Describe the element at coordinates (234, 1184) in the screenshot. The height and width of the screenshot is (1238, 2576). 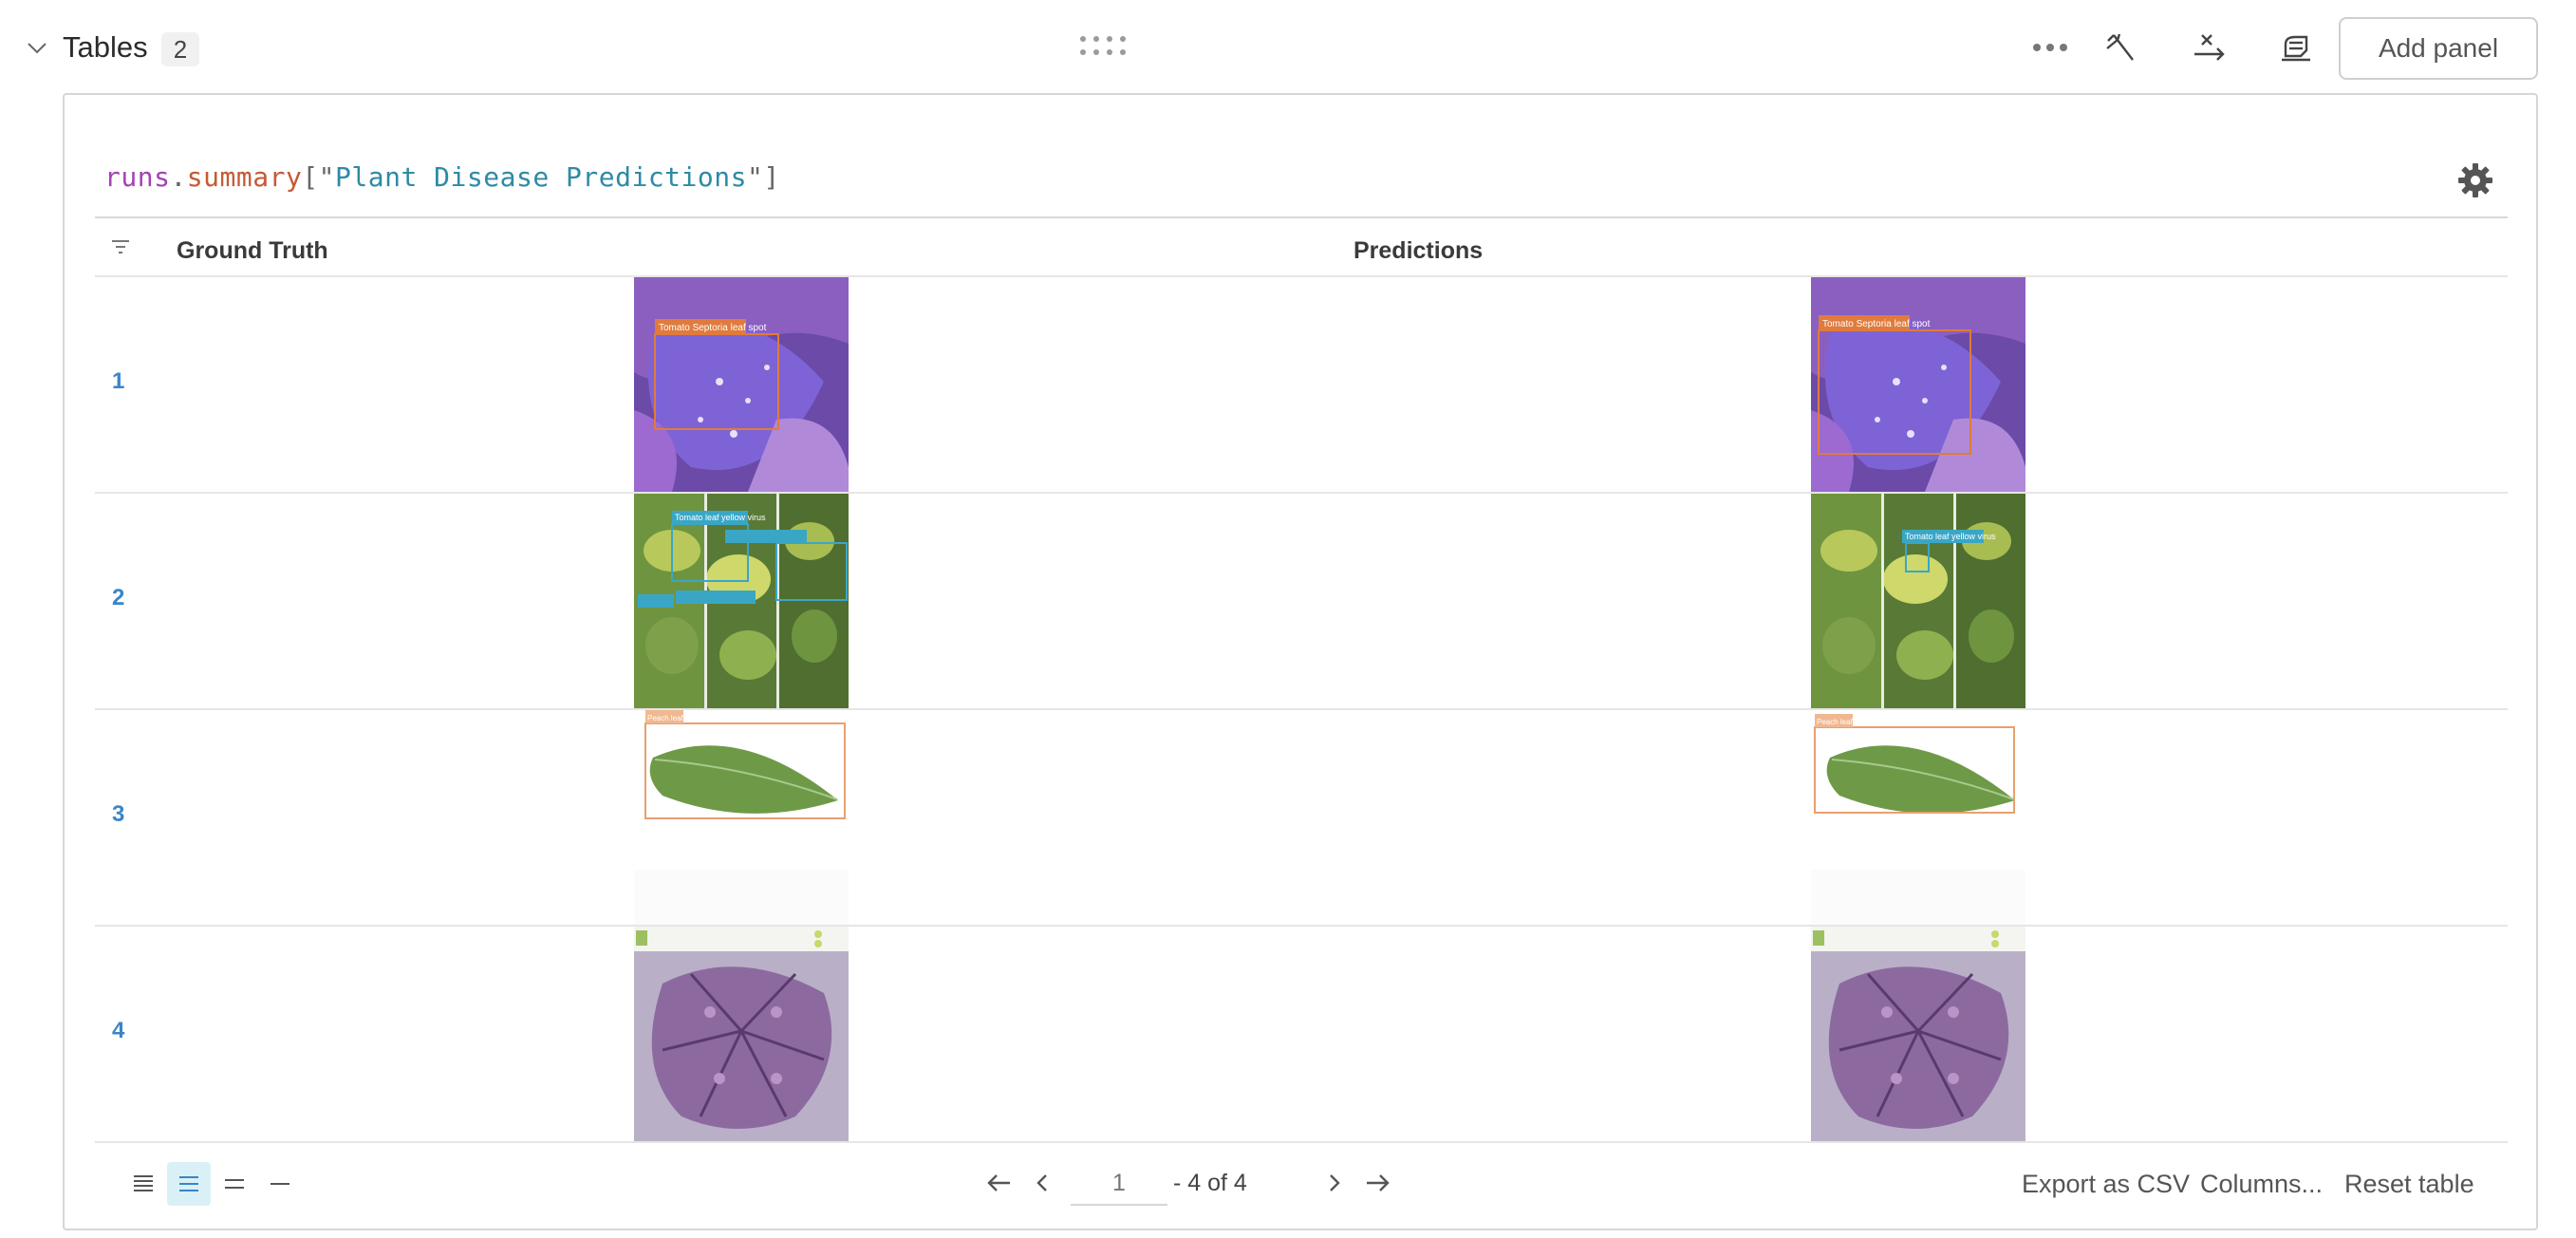
I see `row-height-large-icon` at that location.